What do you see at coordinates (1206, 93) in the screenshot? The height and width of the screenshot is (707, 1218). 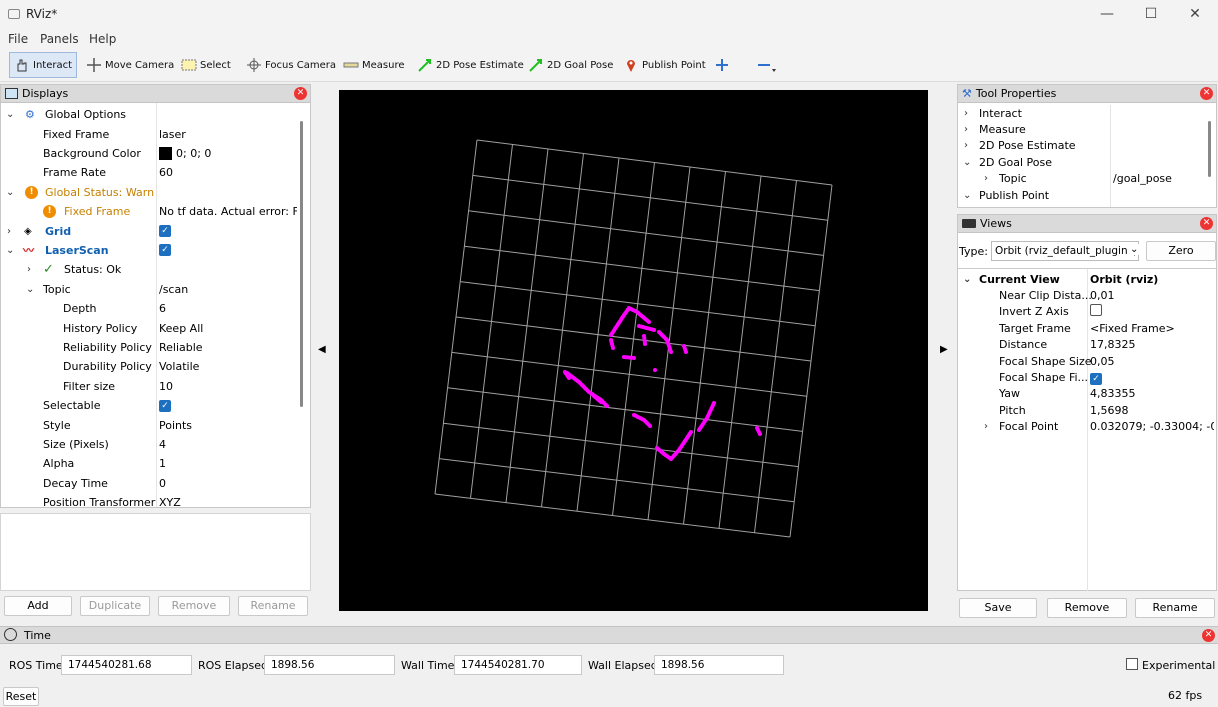 I see `tool-properties-close-button: ✕` at bounding box center [1206, 93].